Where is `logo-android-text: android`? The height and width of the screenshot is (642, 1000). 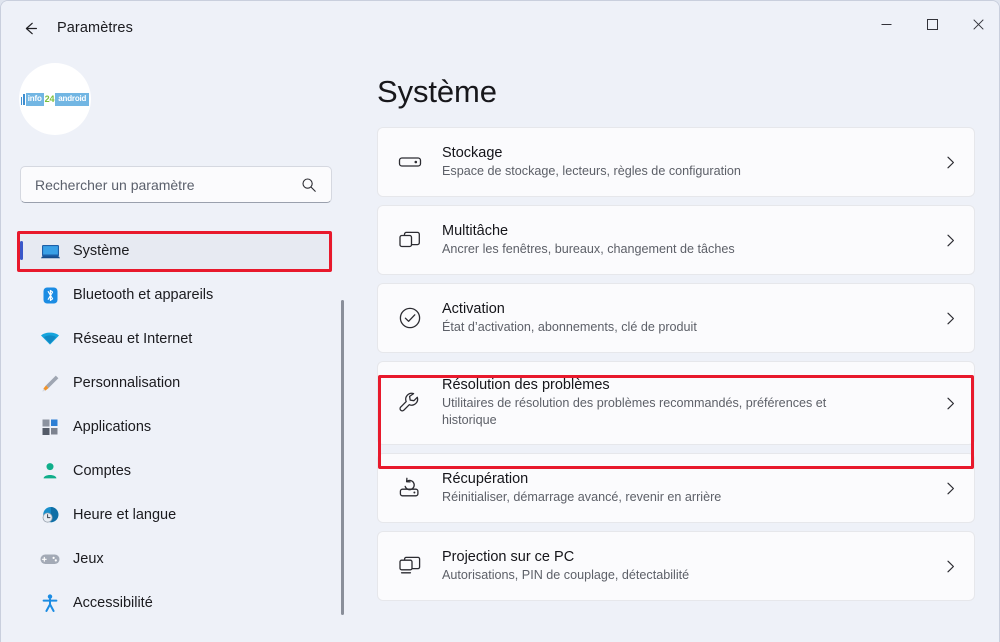 logo-android-text: android is located at coordinates (72, 99).